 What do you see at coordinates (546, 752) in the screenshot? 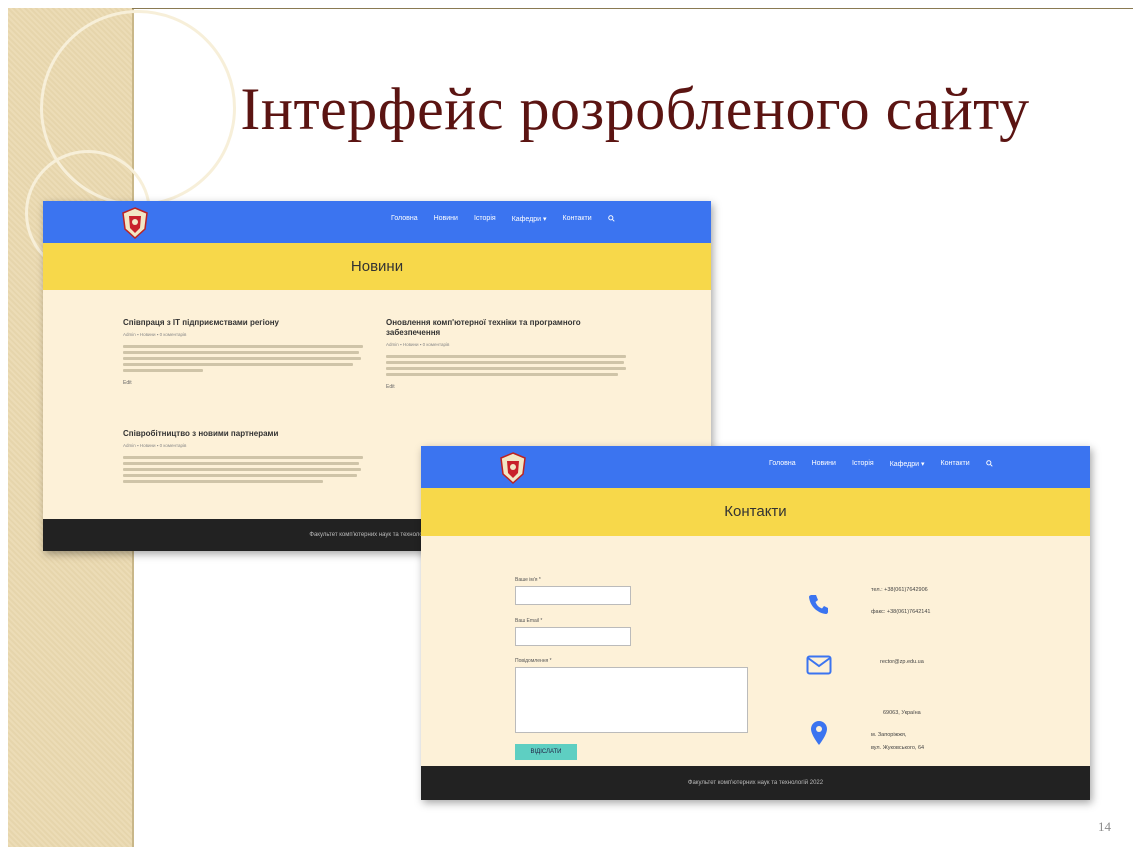
I see `submit-button: ВІДІСЛАТИ` at bounding box center [546, 752].